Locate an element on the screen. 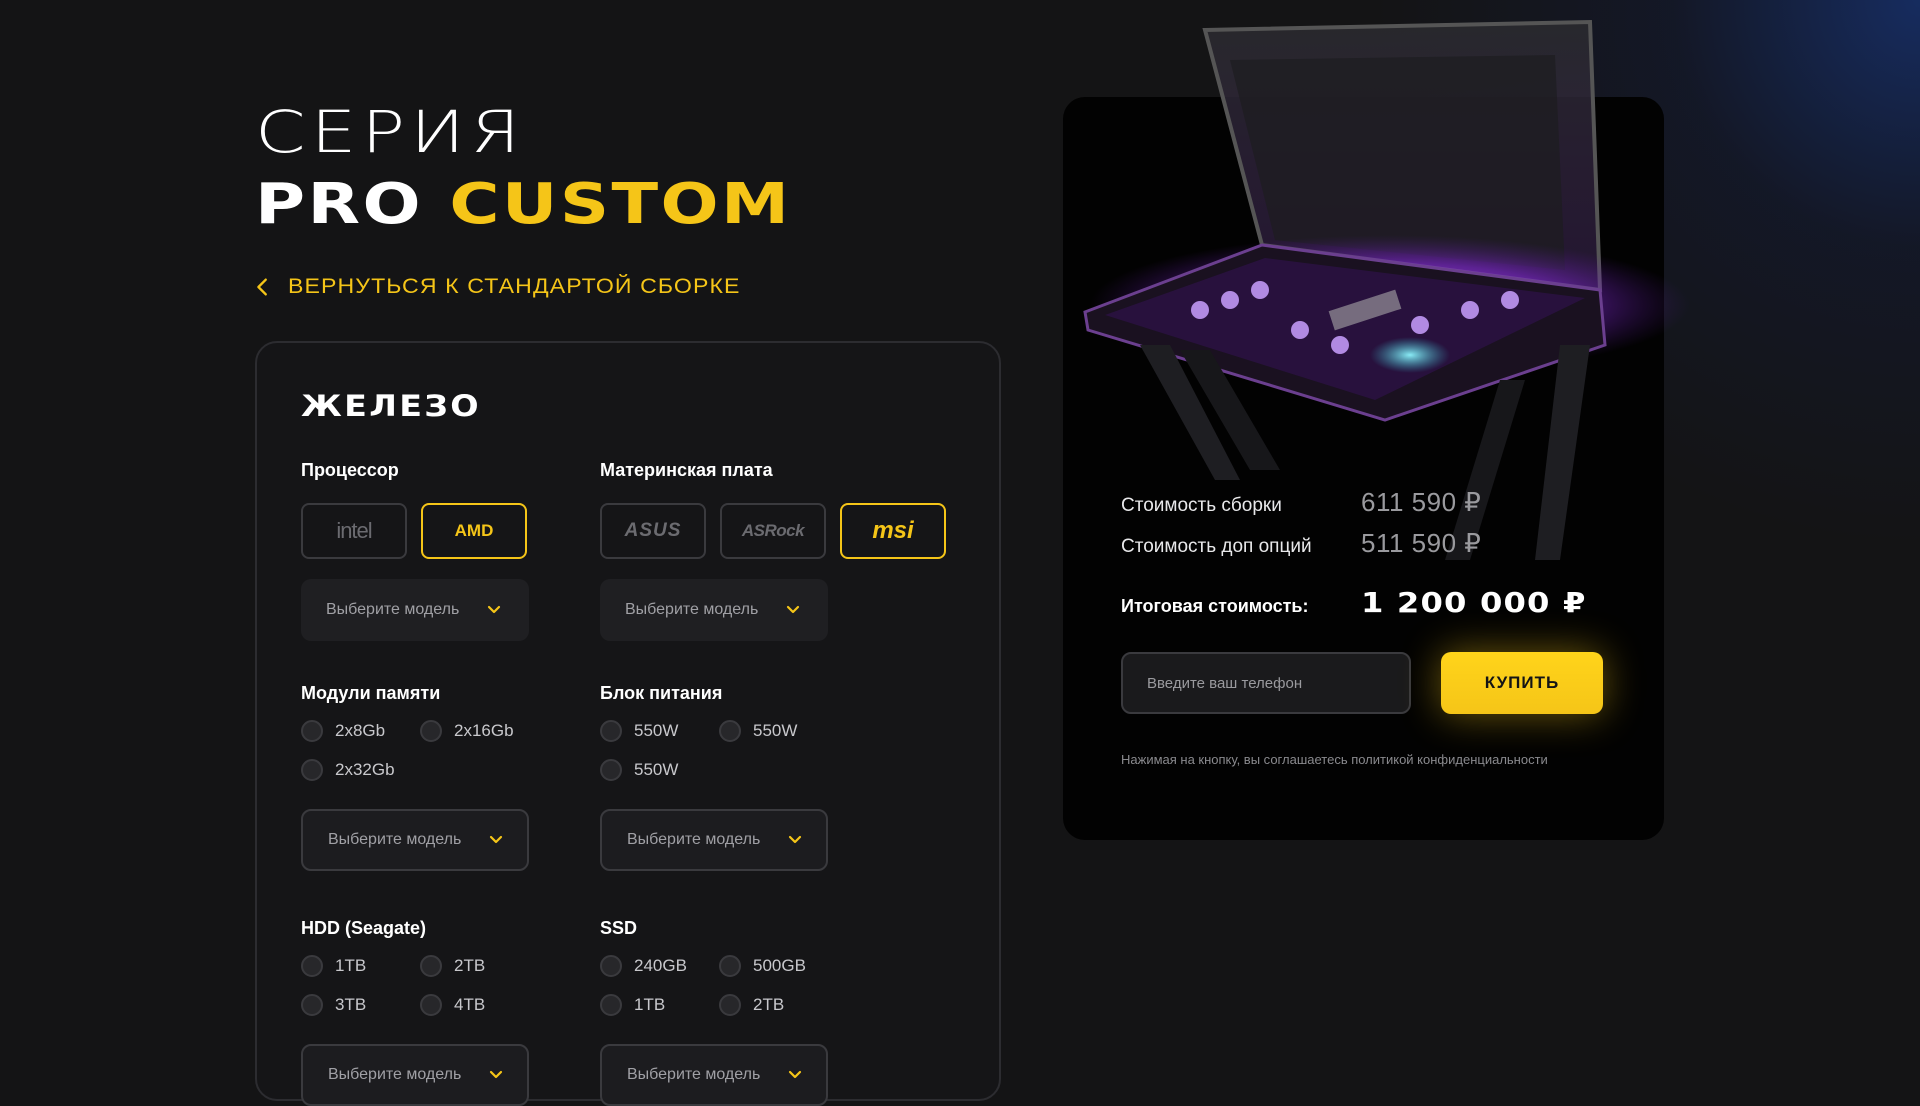  ssd-option-radio: 1TB is located at coordinates (659, 1005).